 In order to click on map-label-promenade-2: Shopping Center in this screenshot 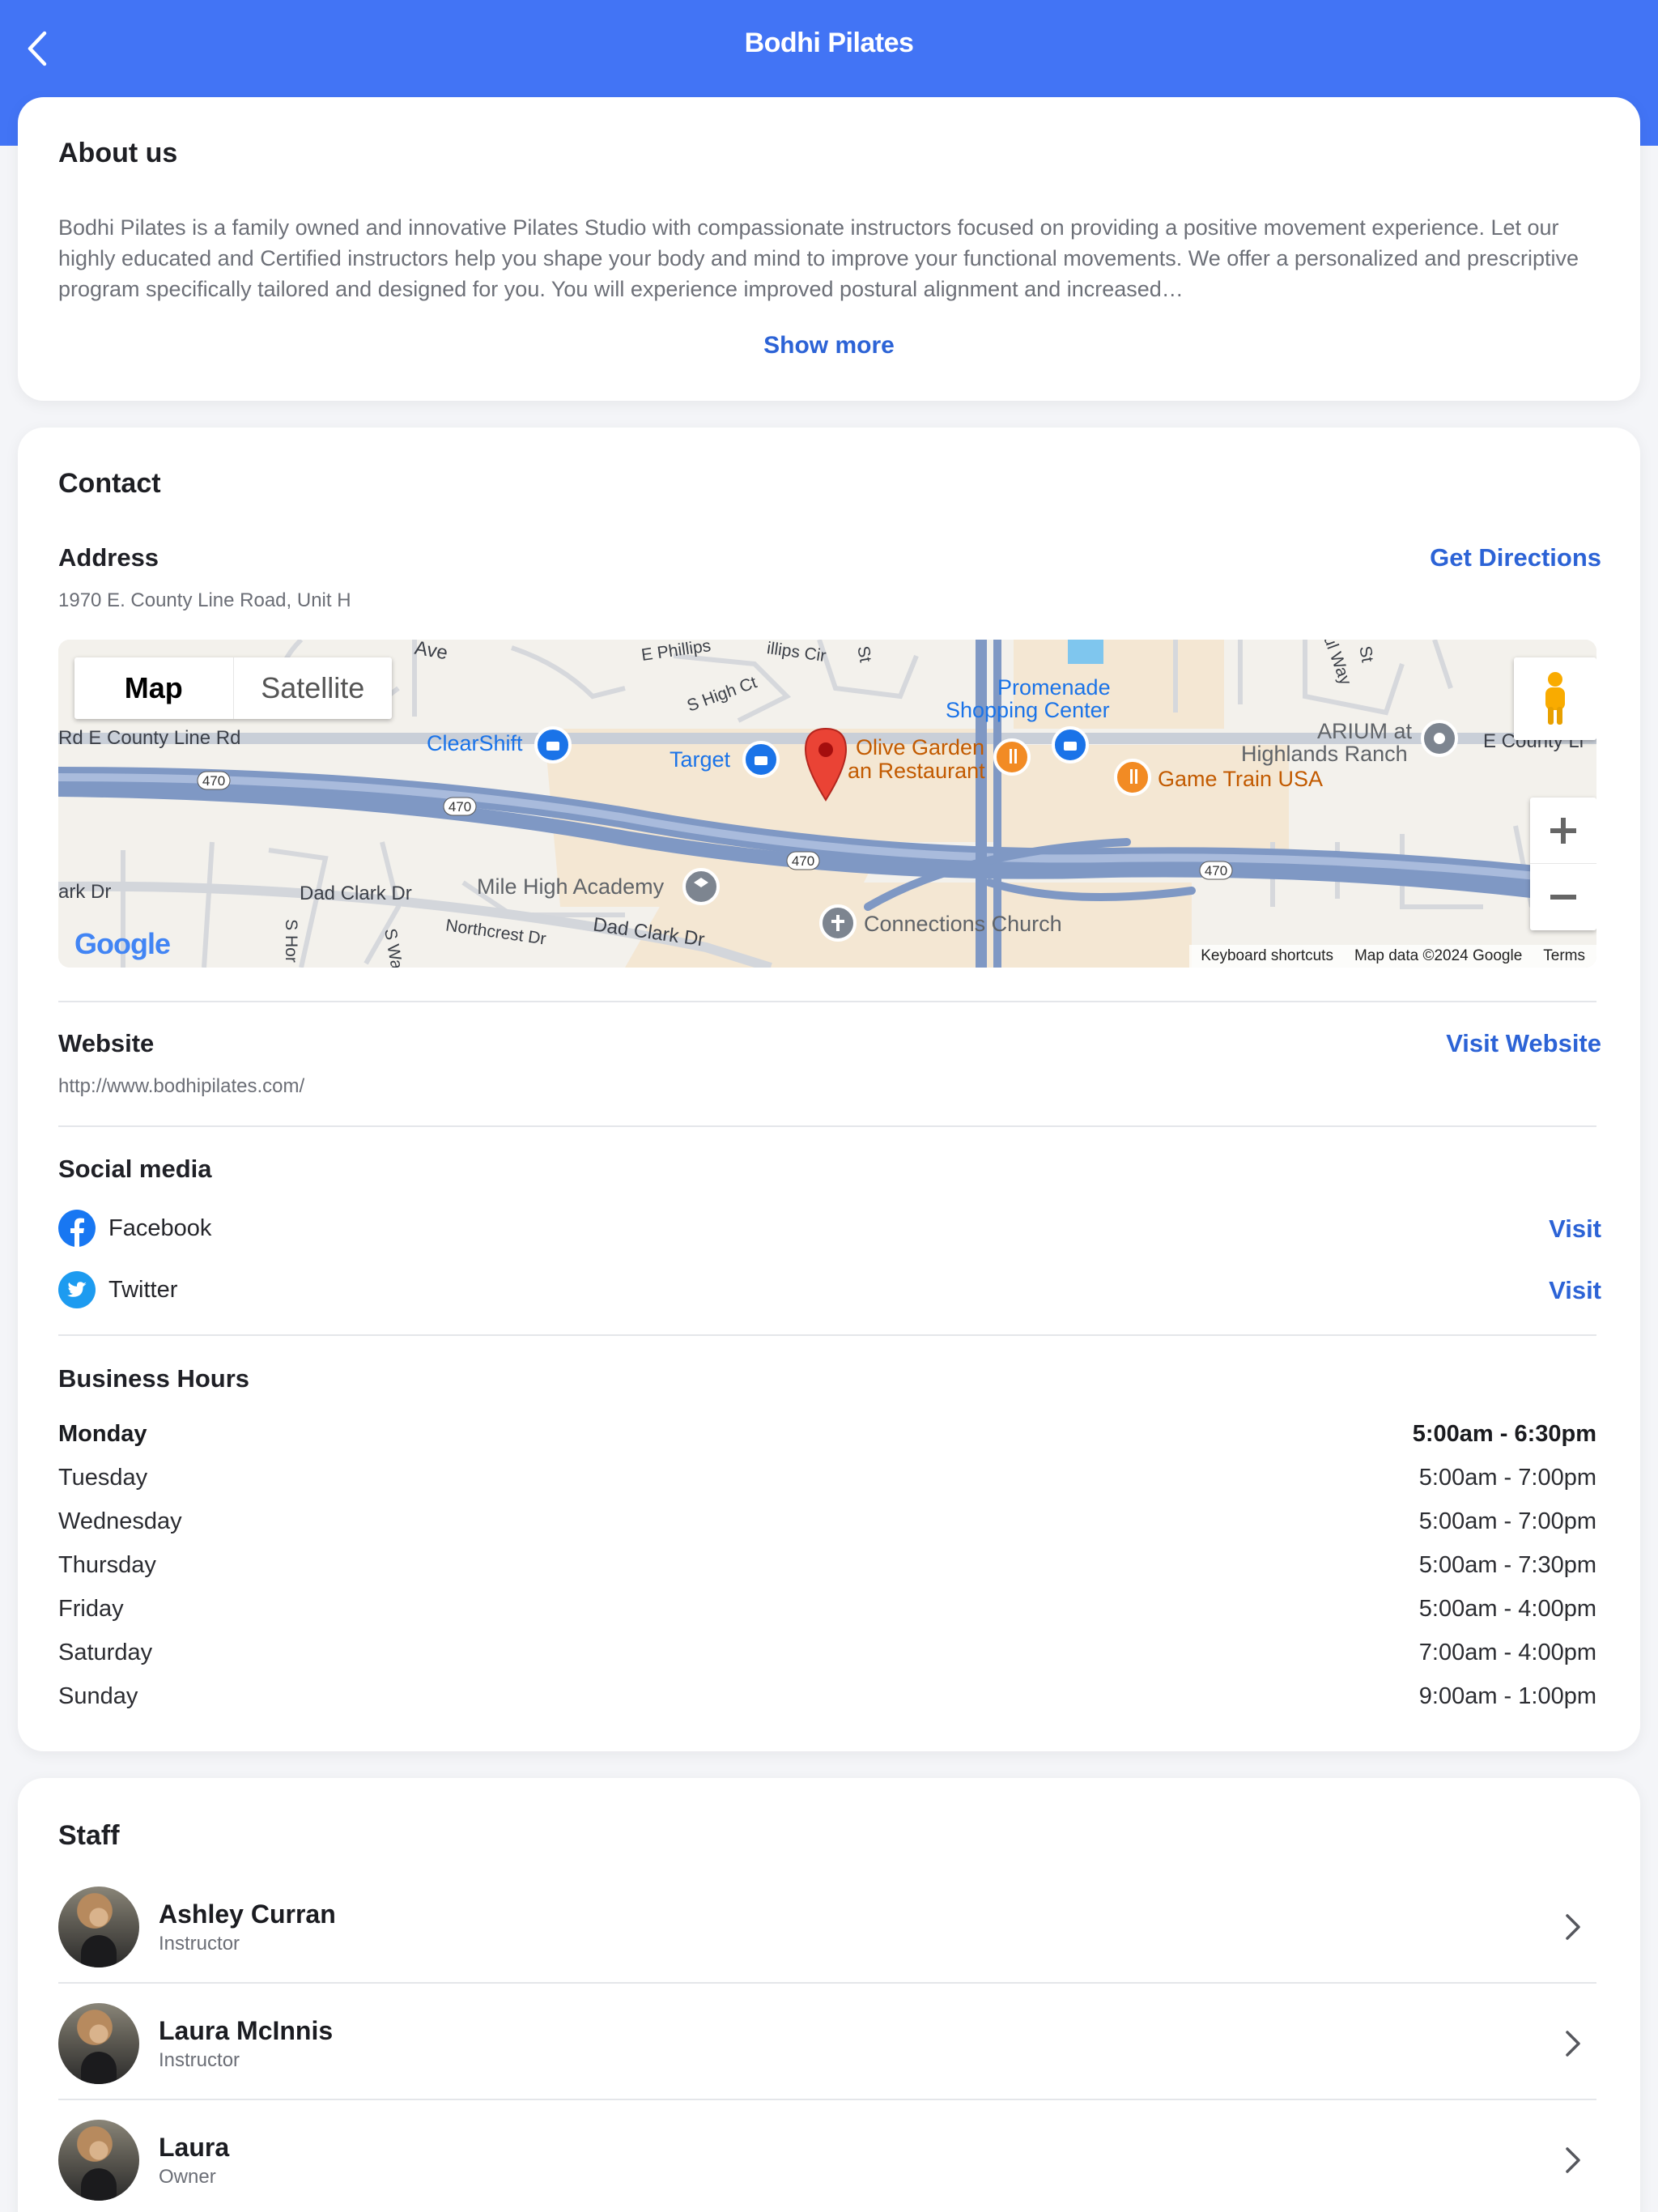, I will do `click(1028, 710)`.